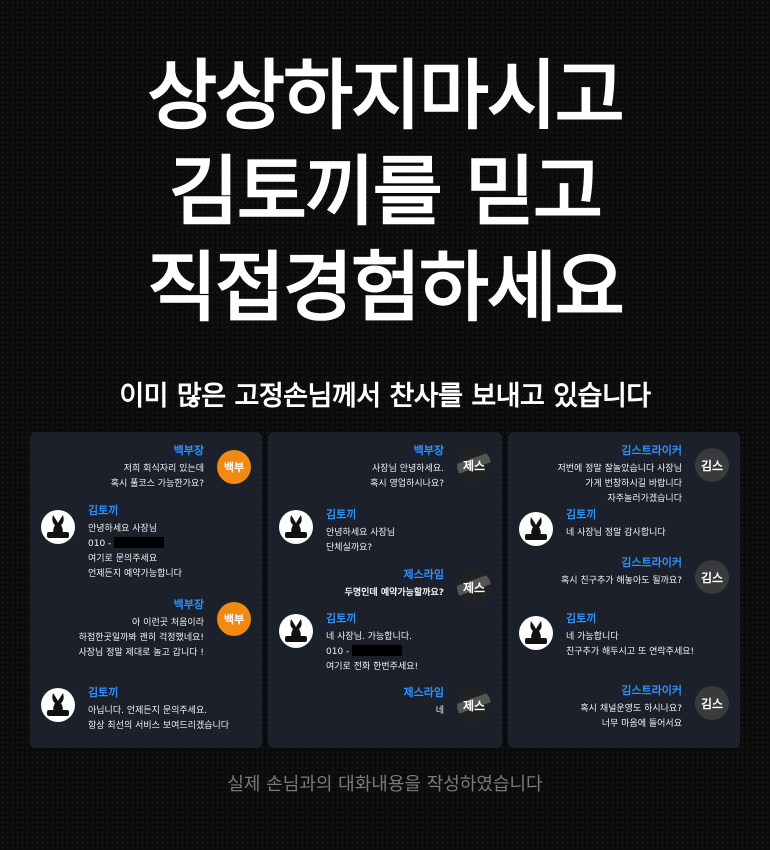 Image resolution: width=770 pixels, height=850 pixels. What do you see at coordinates (349, 548) in the screenshot?
I see `message-line: 단체실까요?` at bounding box center [349, 548].